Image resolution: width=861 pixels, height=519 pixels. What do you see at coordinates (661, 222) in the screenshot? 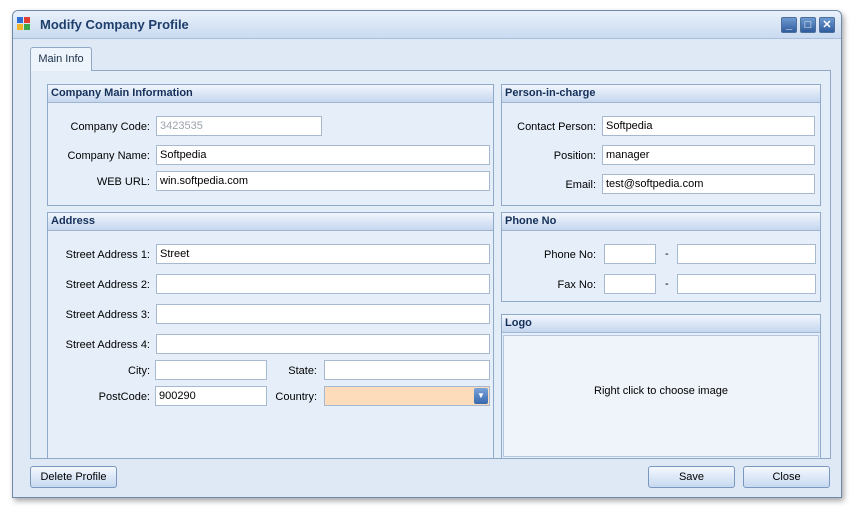
I see `phone-header: Phone No` at bounding box center [661, 222].